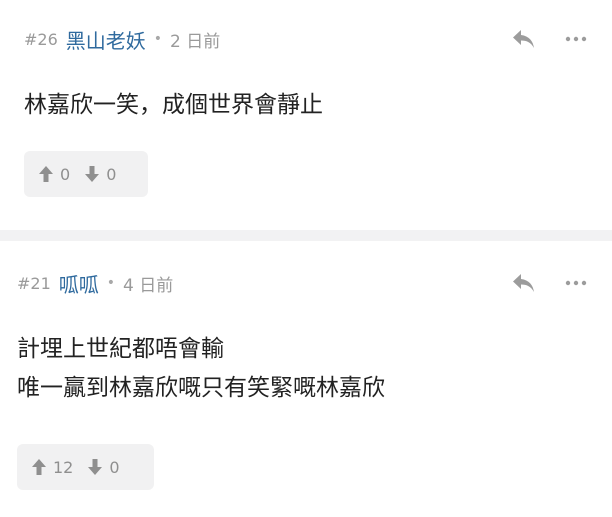 The height and width of the screenshot is (517, 612). Describe the element at coordinates (201, 369) in the screenshot. I see `comment-body: 計埋上世紀都唔會輸 唯一贏到林嘉欣嘅只有笑緊嘅林嘉欣` at that location.